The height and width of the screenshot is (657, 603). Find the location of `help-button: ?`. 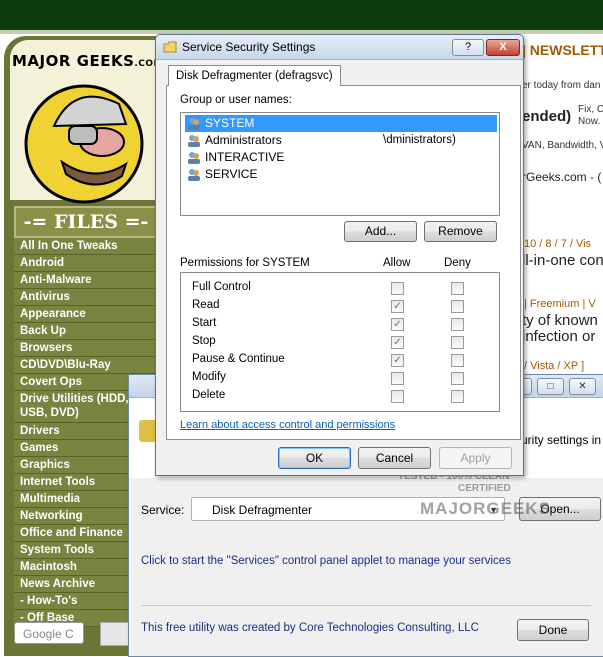

help-button: ? is located at coordinates (468, 47).